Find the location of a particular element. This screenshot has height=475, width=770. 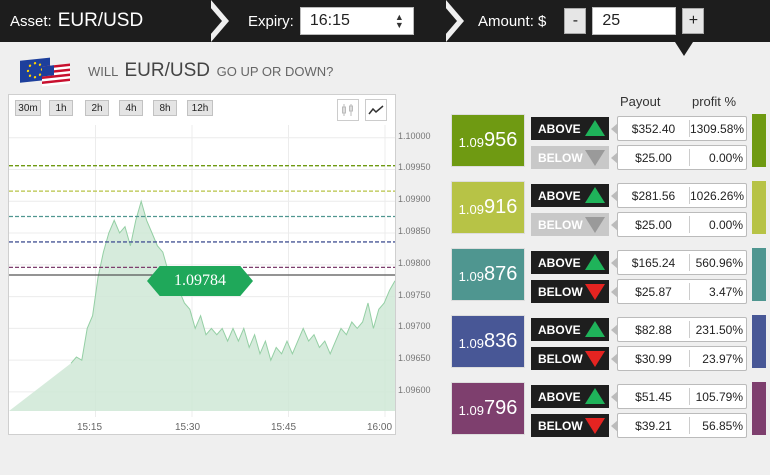

amount-pointer is located at coordinates (684, 49).